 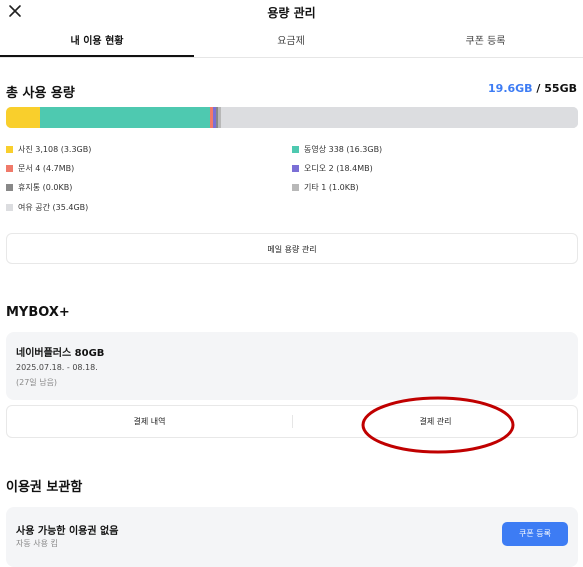 I want to click on tab-my-usage: 내 이용 현황, so click(x=97, y=42).